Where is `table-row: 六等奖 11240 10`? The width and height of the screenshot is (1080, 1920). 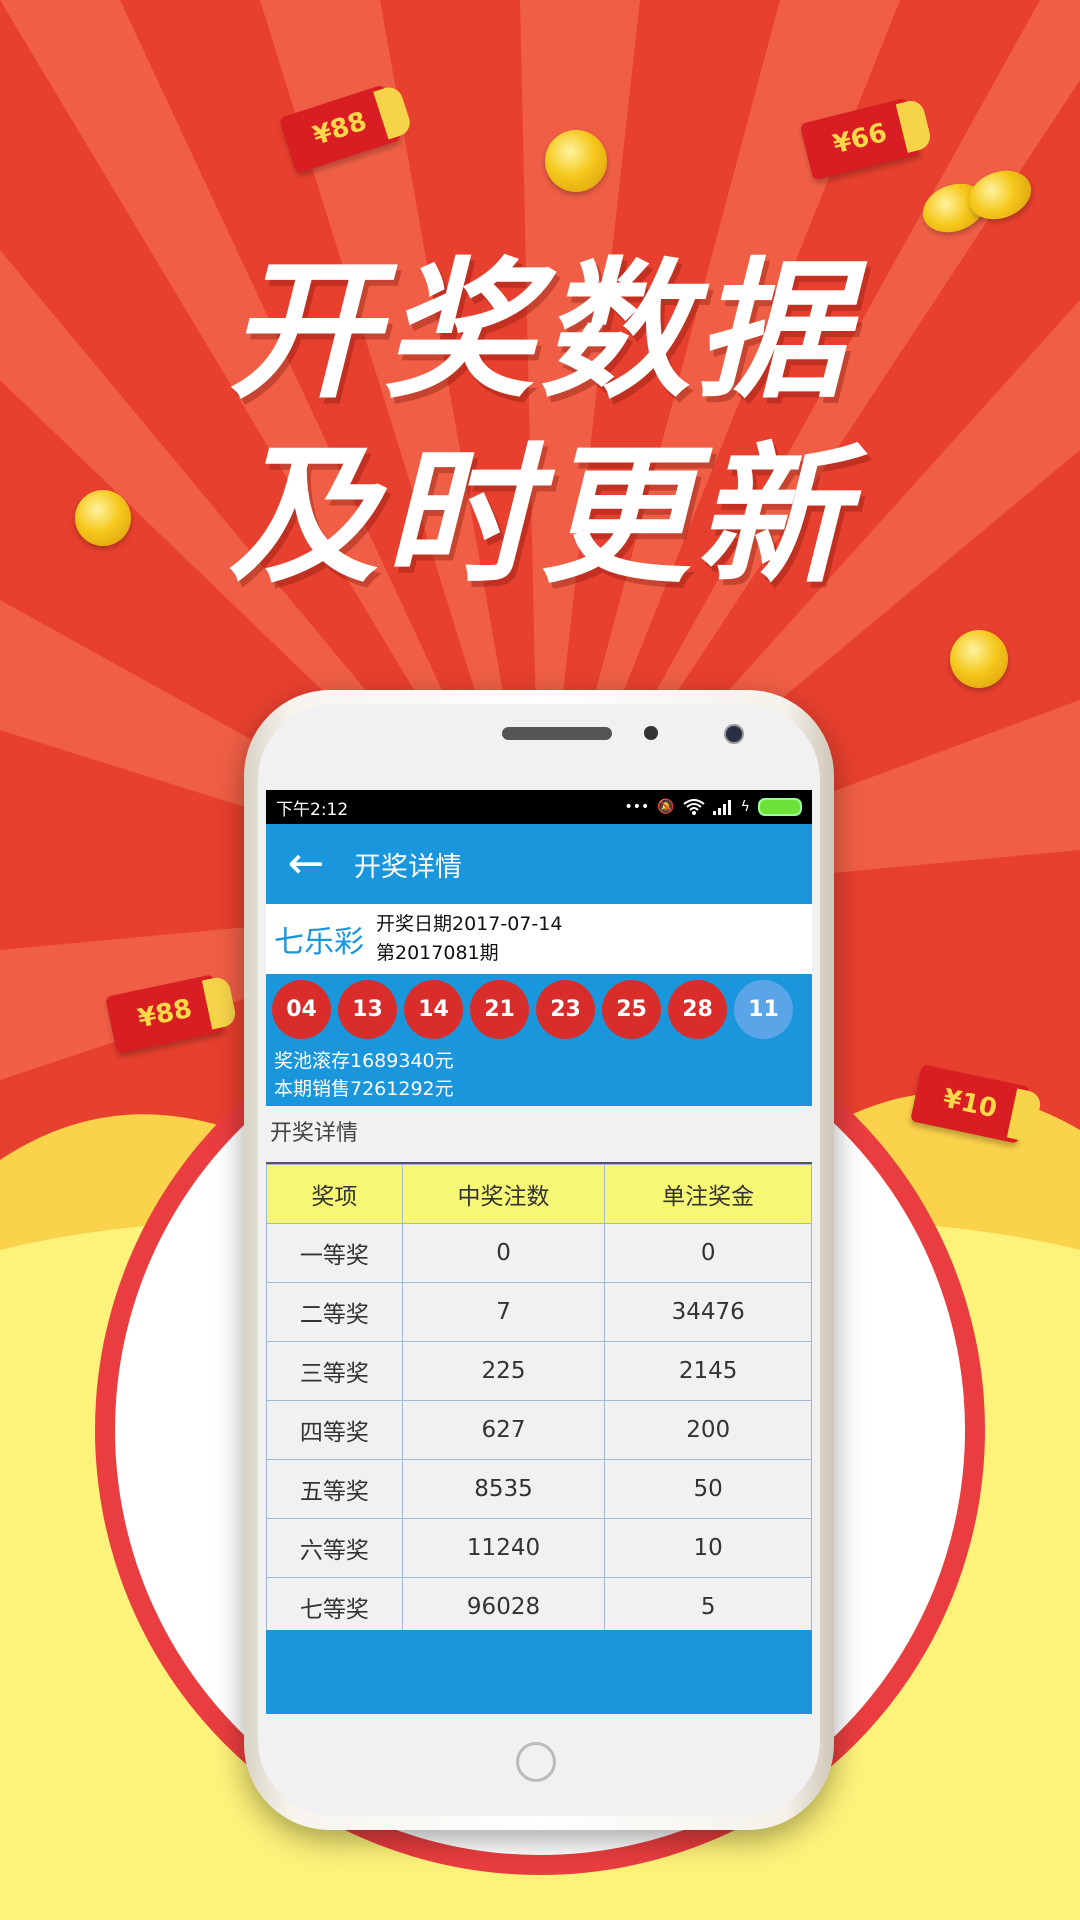 table-row: 六等奖 11240 10 is located at coordinates (539, 1548).